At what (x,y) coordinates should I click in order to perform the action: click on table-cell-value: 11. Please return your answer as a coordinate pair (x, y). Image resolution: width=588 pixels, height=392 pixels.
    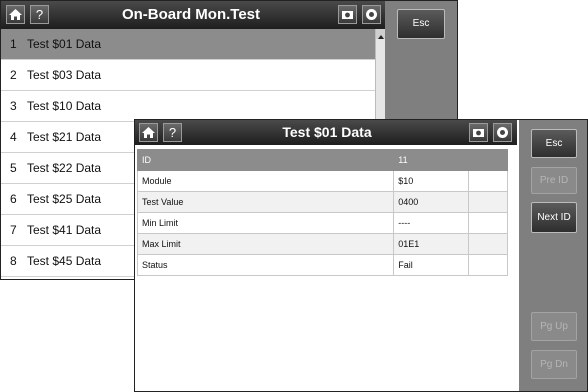
    Looking at the image, I should click on (431, 160).